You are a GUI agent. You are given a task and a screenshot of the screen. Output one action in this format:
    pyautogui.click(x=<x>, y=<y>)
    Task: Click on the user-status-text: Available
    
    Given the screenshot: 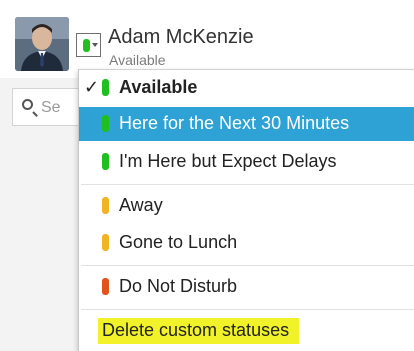 What is the action you would take?
    pyautogui.click(x=137, y=60)
    